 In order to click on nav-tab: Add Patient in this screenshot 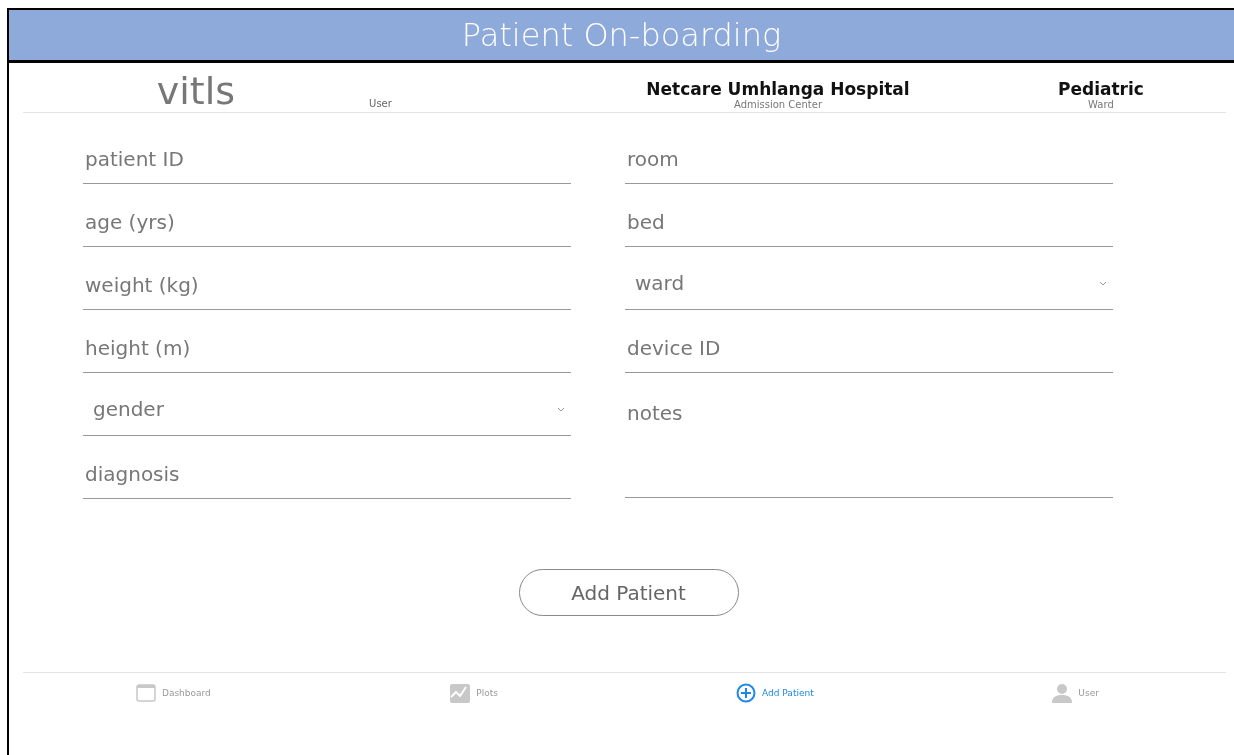, I will do `click(775, 693)`.